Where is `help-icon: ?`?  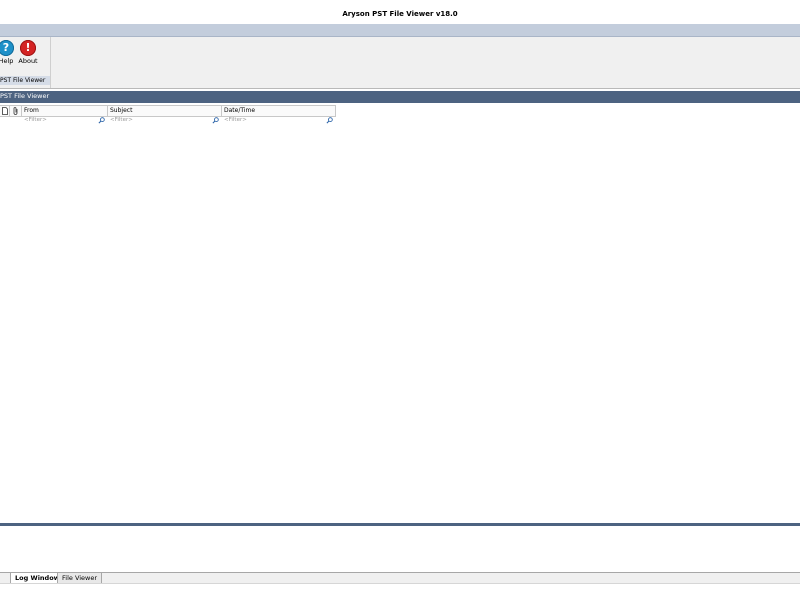 help-icon: ? is located at coordinates (7, 48).